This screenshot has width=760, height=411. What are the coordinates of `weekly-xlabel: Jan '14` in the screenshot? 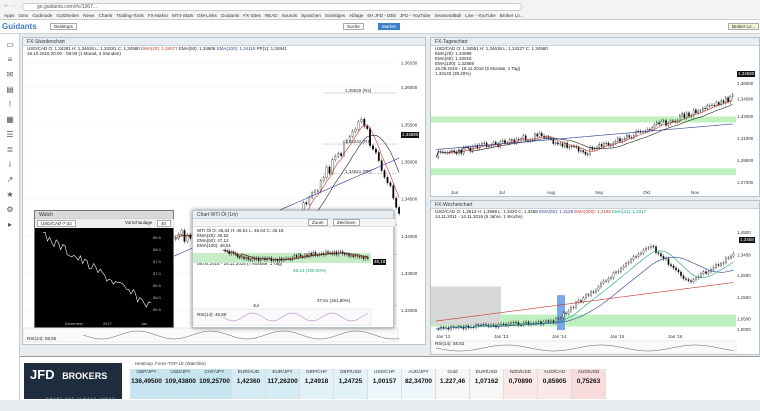 It's located at (559, 336).